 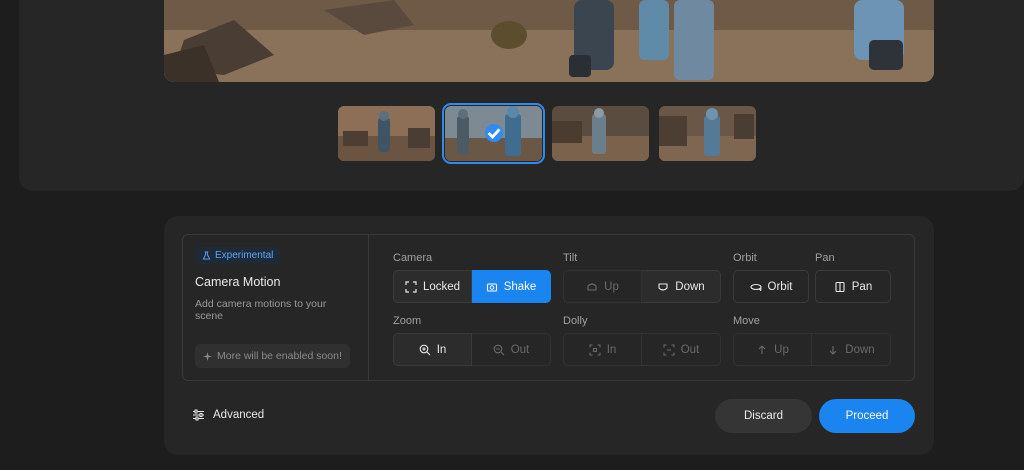 What do you see at coordinates (755, 287) in the screenshot?
I see `orbit-icon` at bounding box center [755, 287].